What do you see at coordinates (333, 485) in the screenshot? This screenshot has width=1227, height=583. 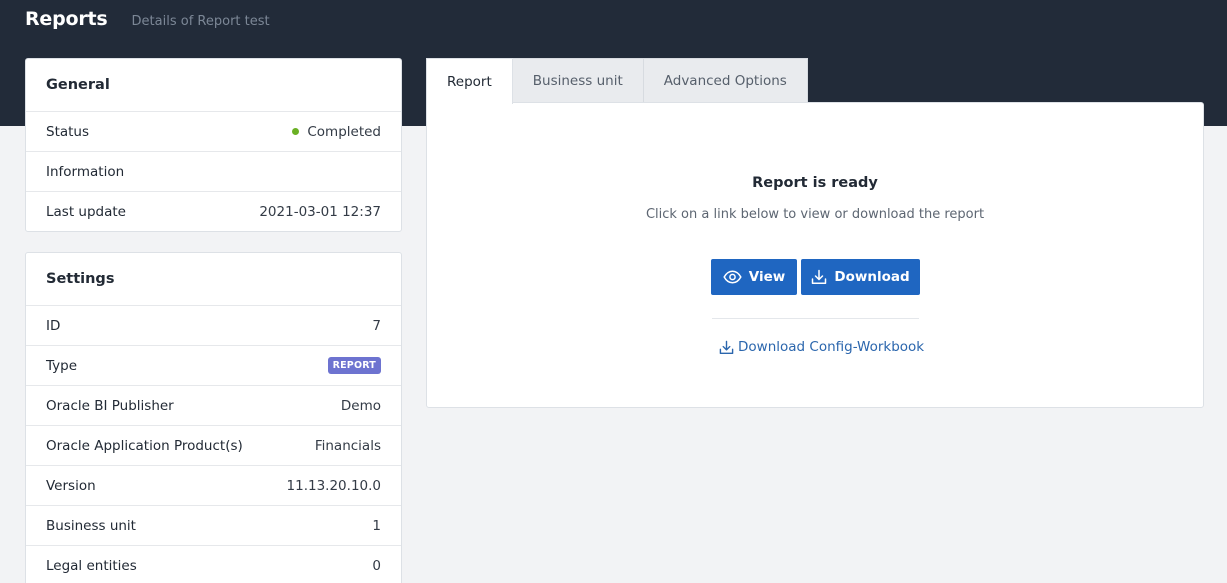 I see `version-value: 11.13.20.10.0` at bounding box center [333, 485].